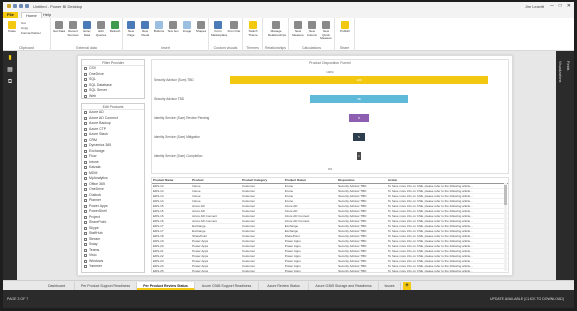 The height and width of the screenshot is (311, 577). What do you see at coordinates (115, 25) in the screenshot?
I see `refresh-icon` at bounding box center [115, 25].